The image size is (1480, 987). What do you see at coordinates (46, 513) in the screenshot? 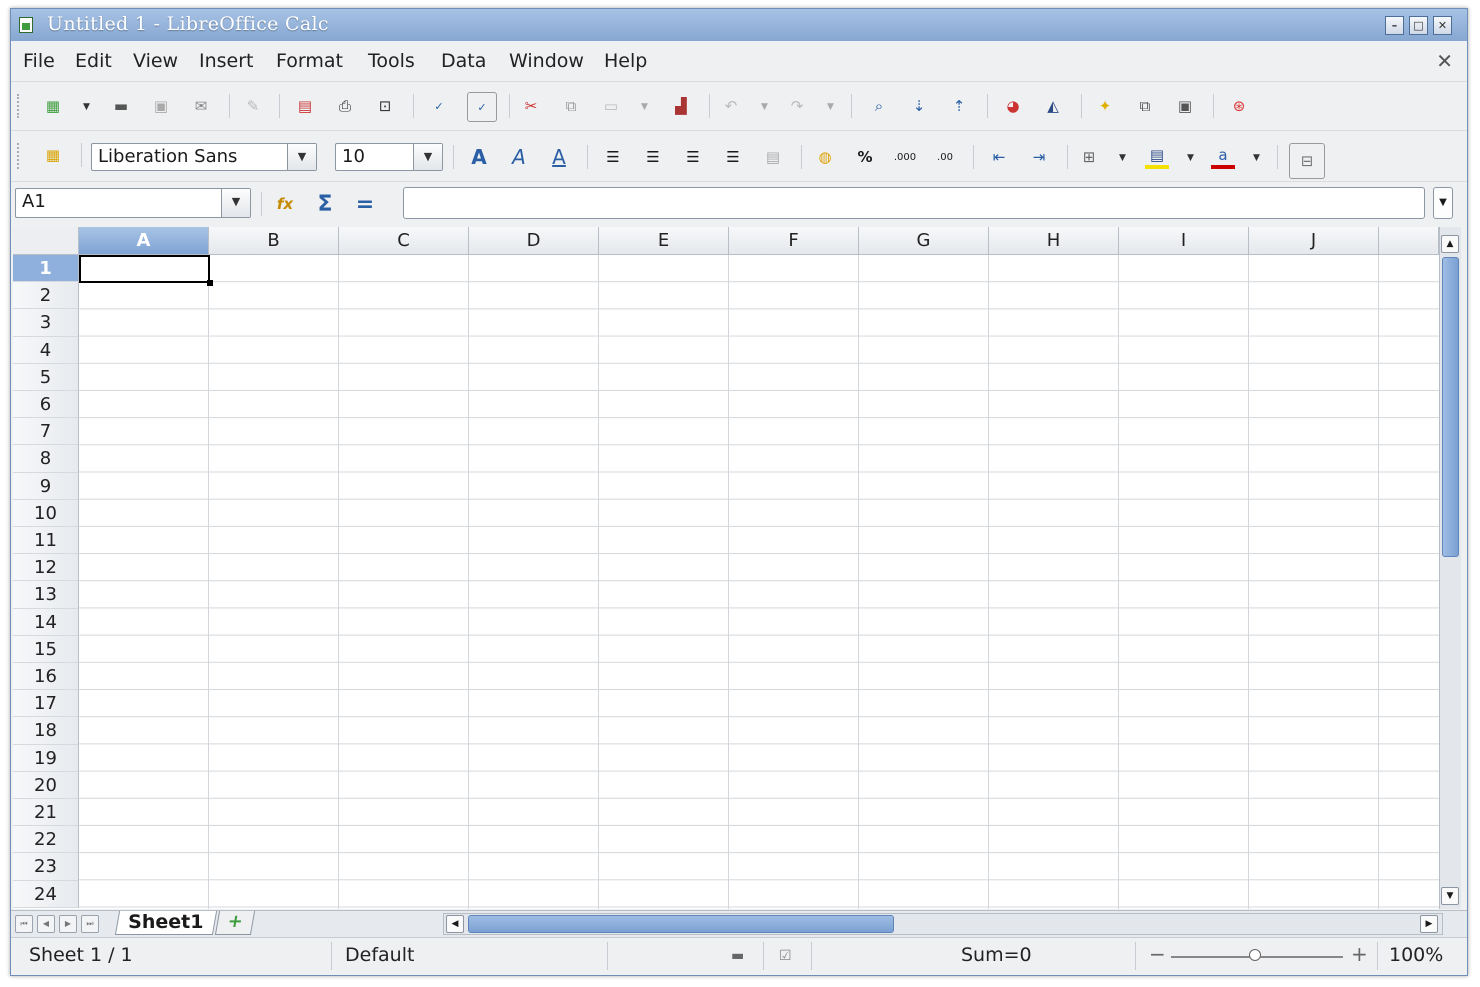
I see `row-header-10: 10` at bounding box center [46, 513].